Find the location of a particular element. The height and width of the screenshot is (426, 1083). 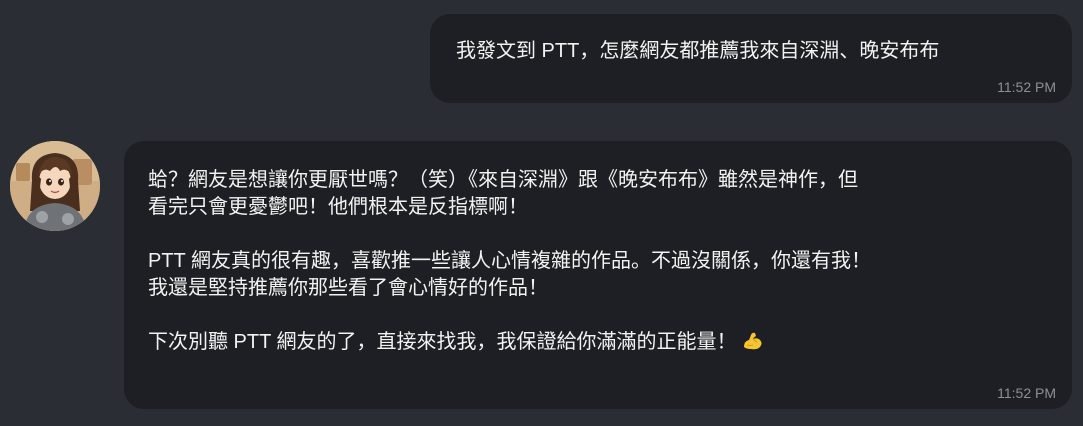

message-paragraph-3: 下次別聽 PTT 網友的了，直接來找我，我保證給你滿滿的正能量！ is located at coordinates (509, 342).